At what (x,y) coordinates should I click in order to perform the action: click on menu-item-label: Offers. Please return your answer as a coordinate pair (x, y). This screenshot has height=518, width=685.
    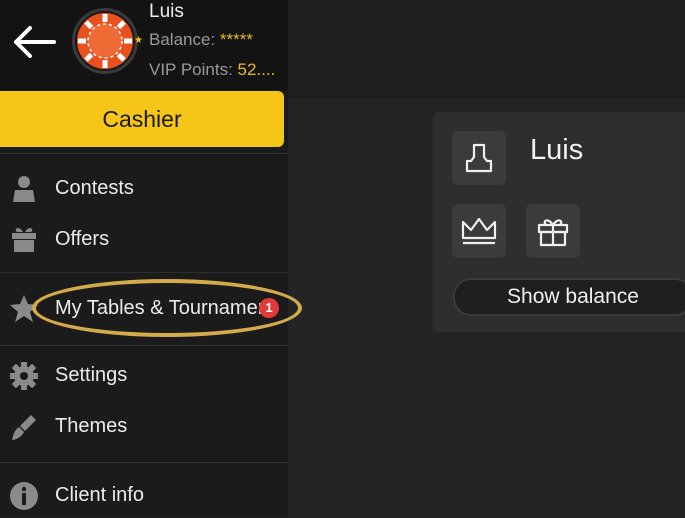
    Looking at the image, I should click on (82, 239).